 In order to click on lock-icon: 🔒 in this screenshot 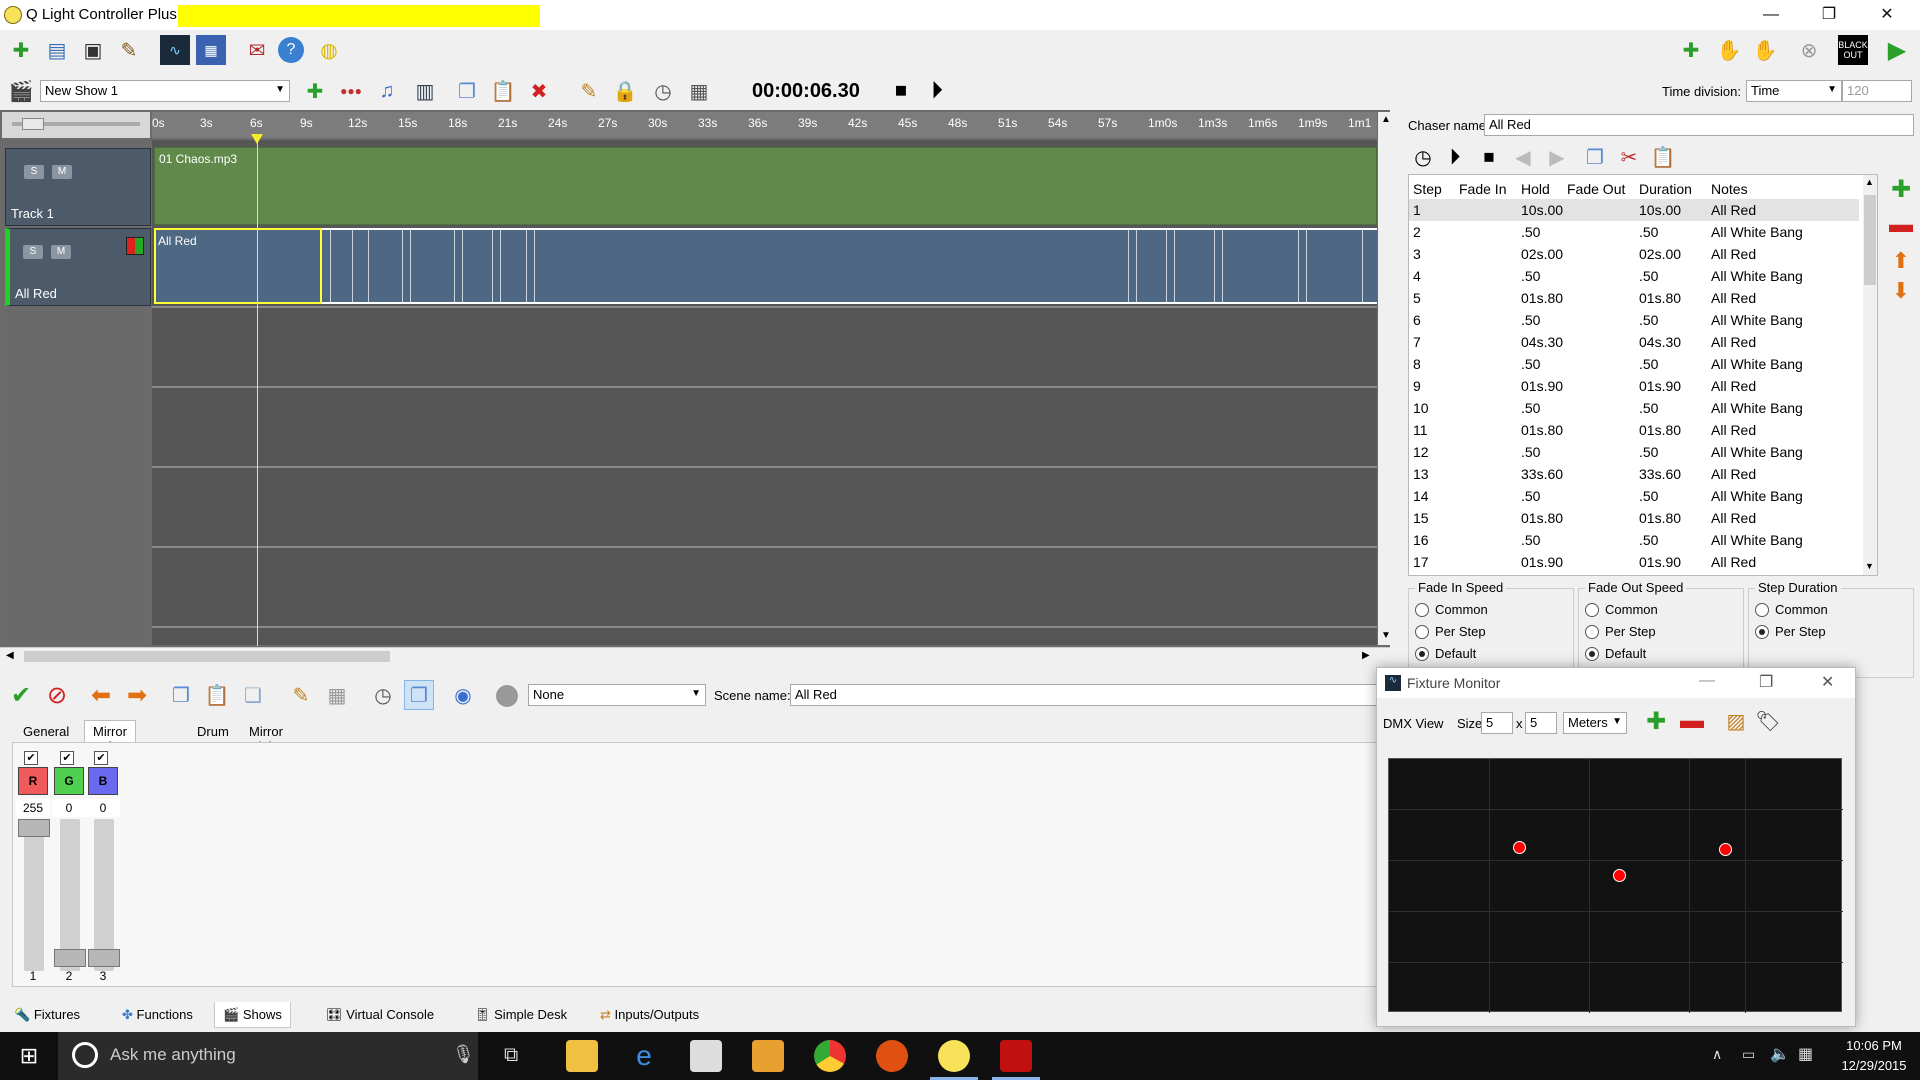, I will do `click(625, 91)`.